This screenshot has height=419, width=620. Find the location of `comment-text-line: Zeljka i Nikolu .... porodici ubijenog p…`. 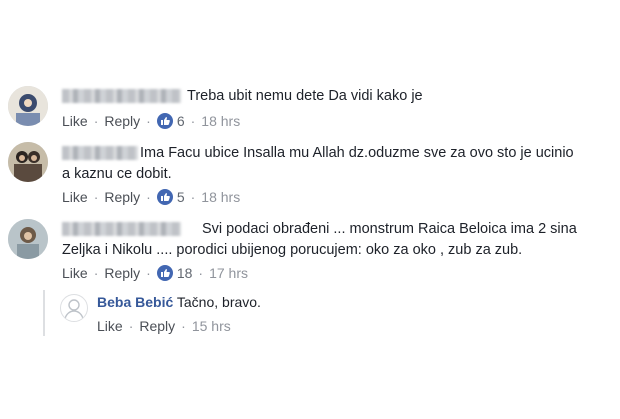

comment-text-line: Zeljka i Nikolu .... porodici ubijenog p… is located at coordinates (292, 250).